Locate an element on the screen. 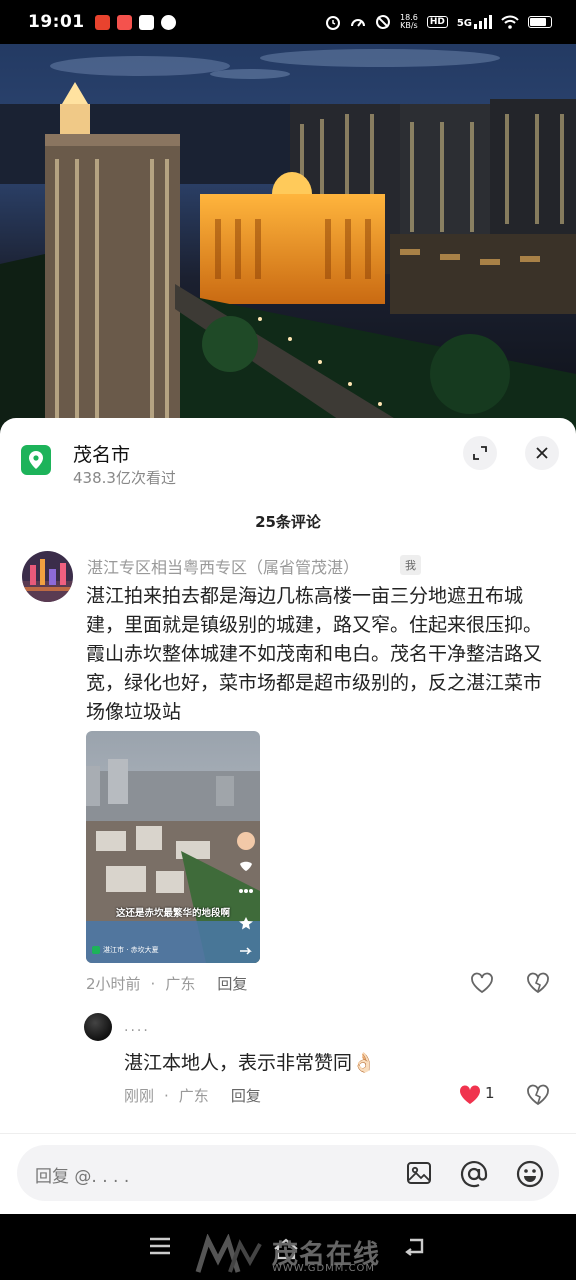 The width and height of the screenshot is (576, 1280). divider is located at coordinates (288, 1133).